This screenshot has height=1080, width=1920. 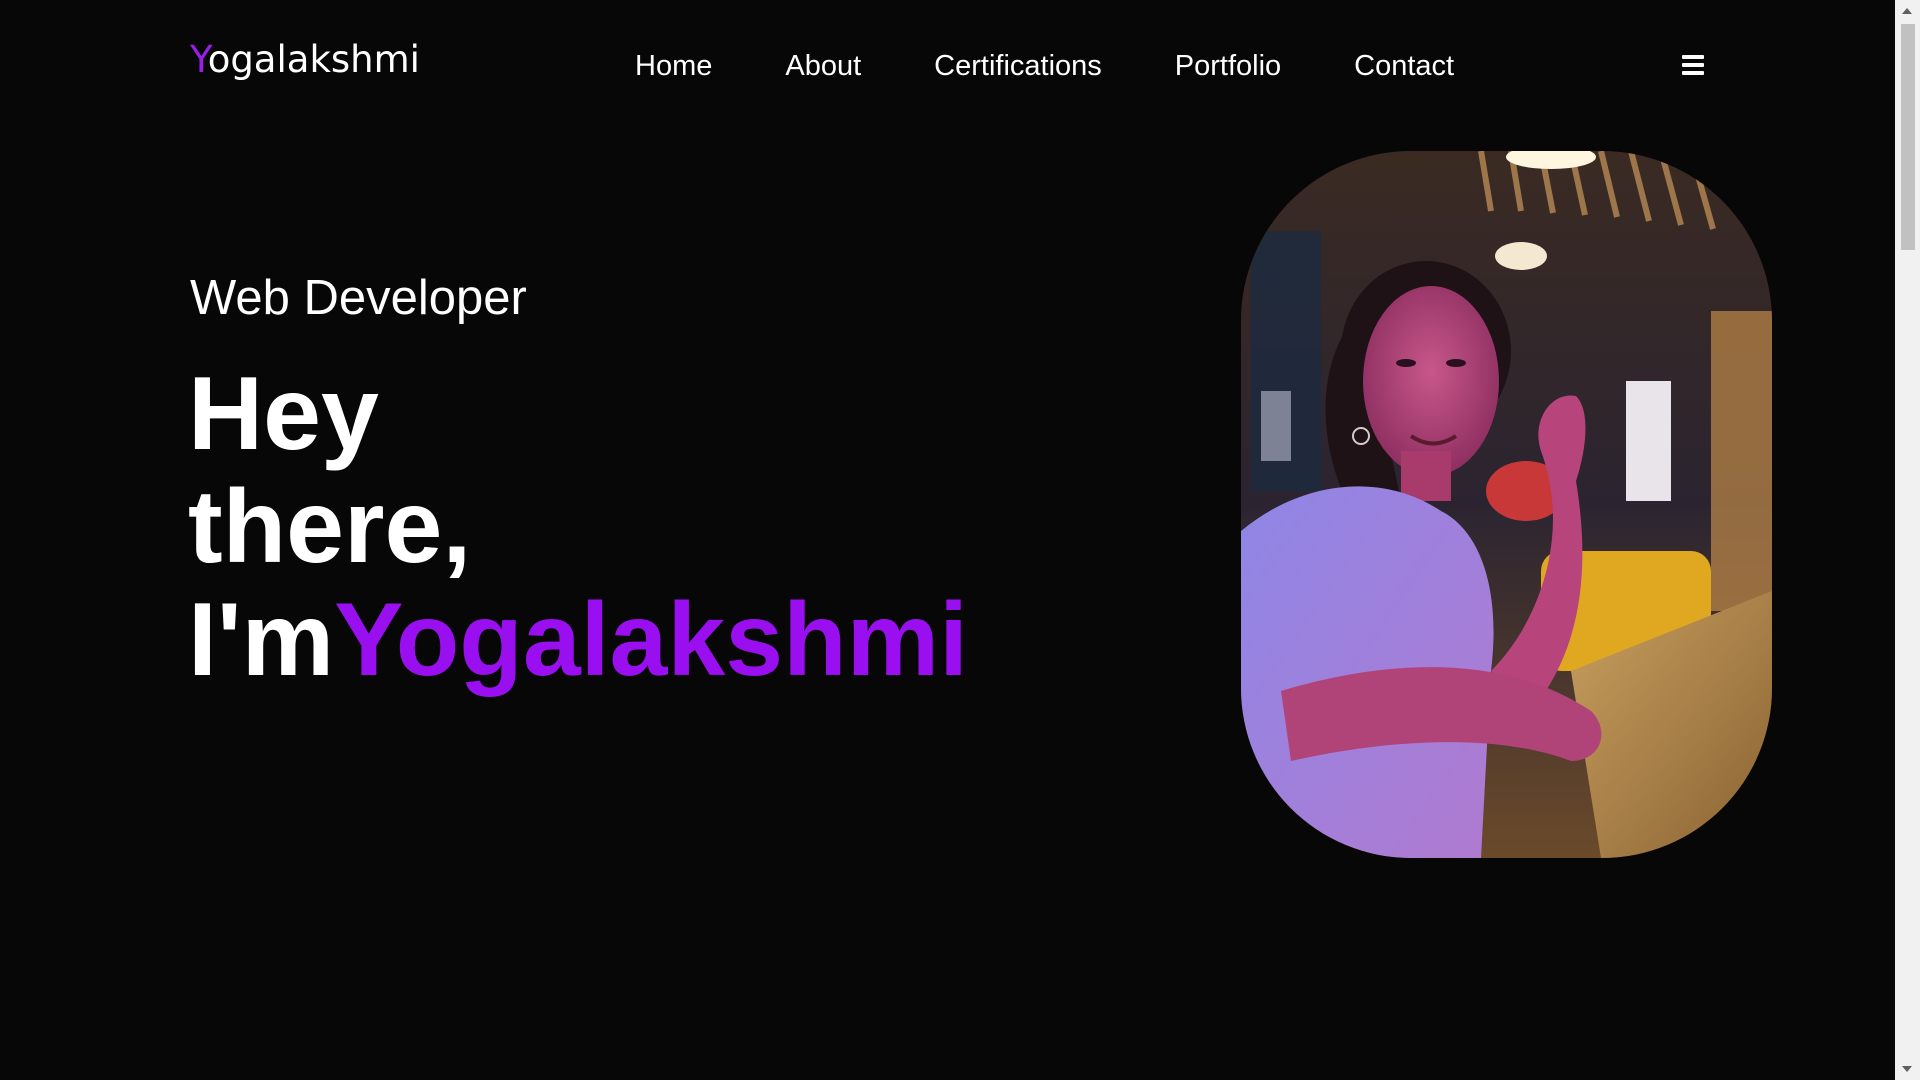 I want to click on nav-link-home: Home, so click(x=673, y=66).